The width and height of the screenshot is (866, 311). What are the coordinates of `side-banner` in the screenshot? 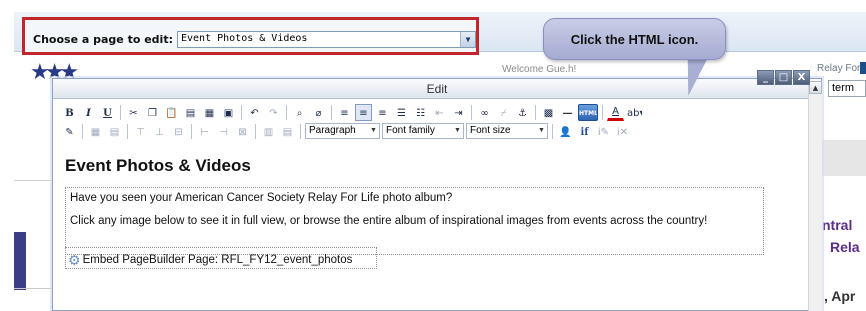 It's located at (20, 261).